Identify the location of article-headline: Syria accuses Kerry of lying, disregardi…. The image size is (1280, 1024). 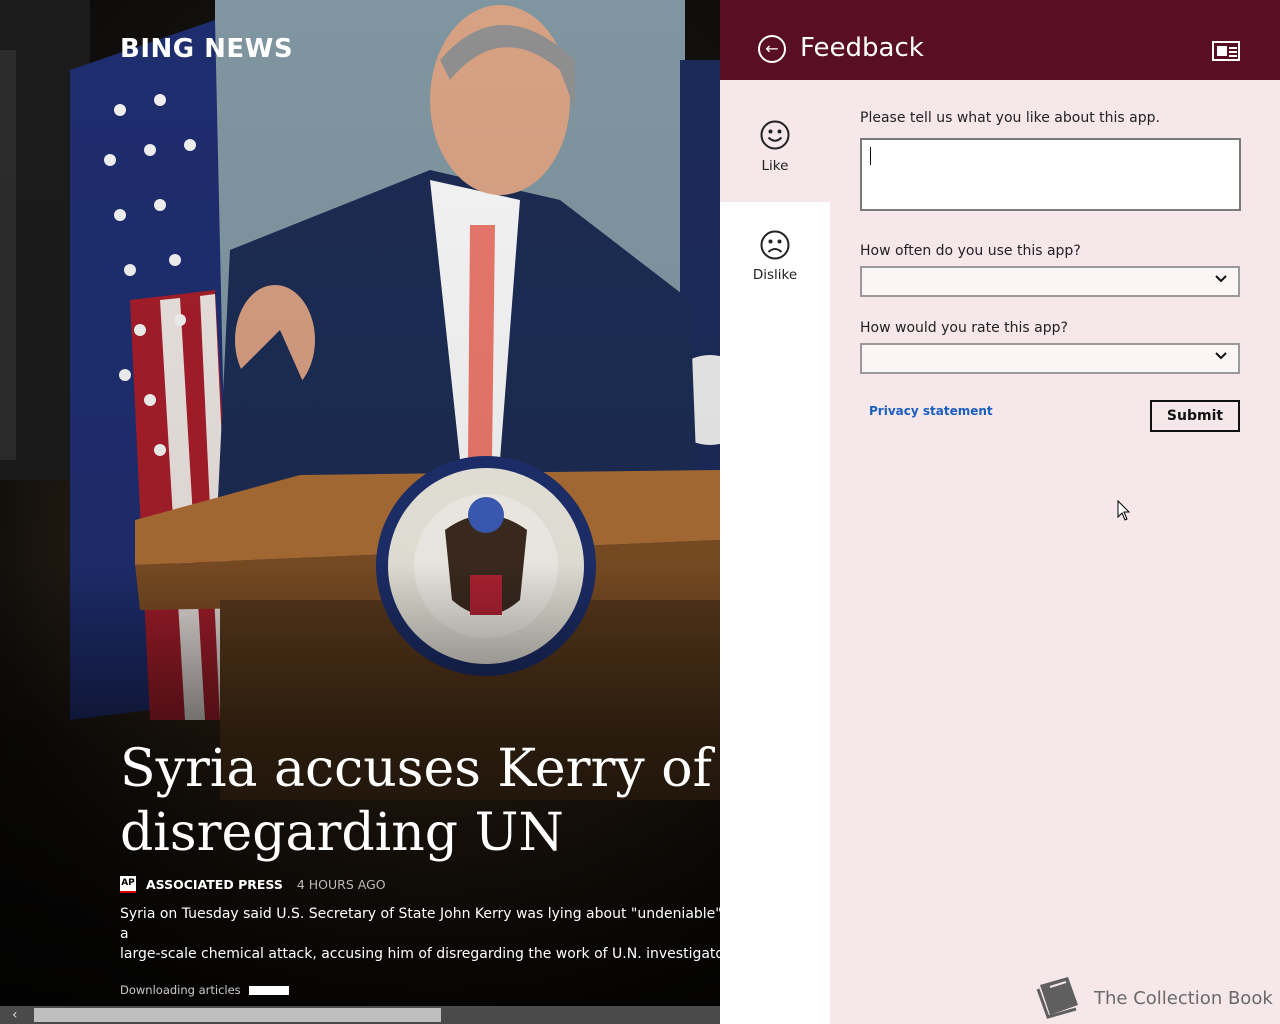
(420, 801).